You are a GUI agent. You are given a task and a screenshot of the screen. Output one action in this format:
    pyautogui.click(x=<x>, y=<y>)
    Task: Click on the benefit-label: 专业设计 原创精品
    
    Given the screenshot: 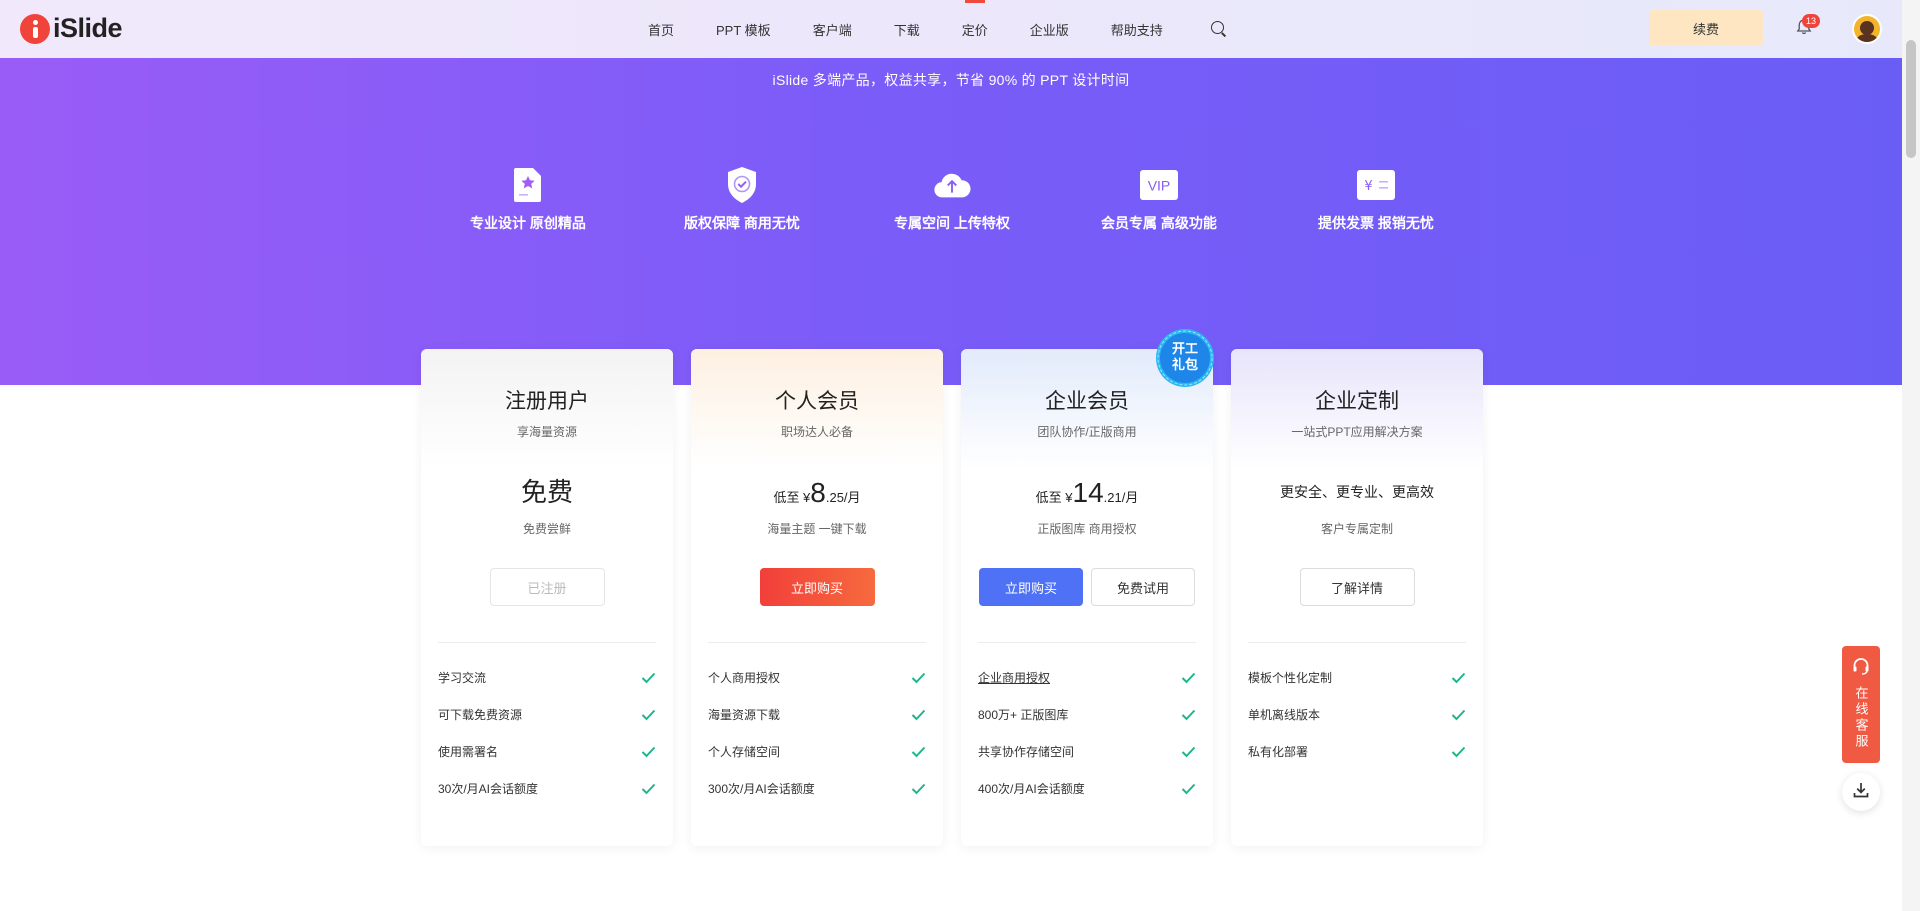 What is the action you would take?
    pyautogui.click(x=528, y=223)
    